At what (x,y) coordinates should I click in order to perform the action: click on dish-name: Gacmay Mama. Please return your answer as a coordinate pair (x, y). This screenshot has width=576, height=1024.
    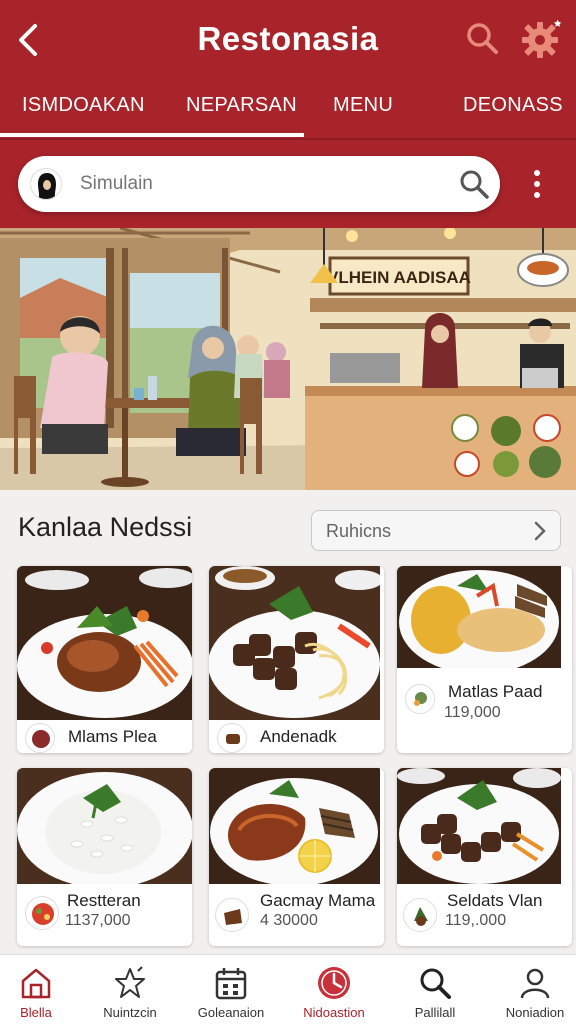
    Looking at the image, I should click on (318, 900).